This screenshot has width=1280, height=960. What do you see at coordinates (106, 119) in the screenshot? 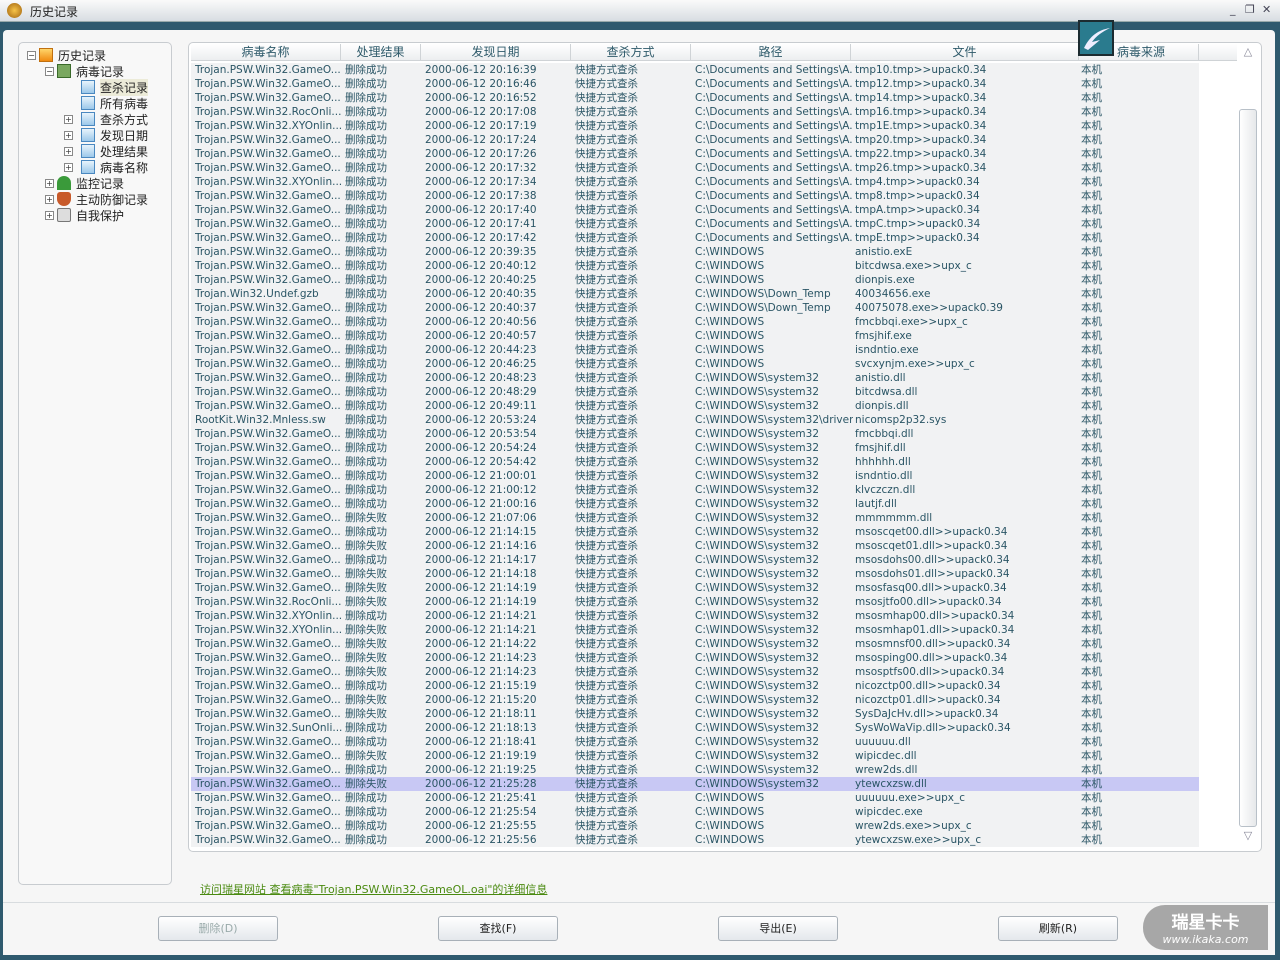
I see `tree-item-scan-method: + 查杀方式` at bounding box center [106, 119].